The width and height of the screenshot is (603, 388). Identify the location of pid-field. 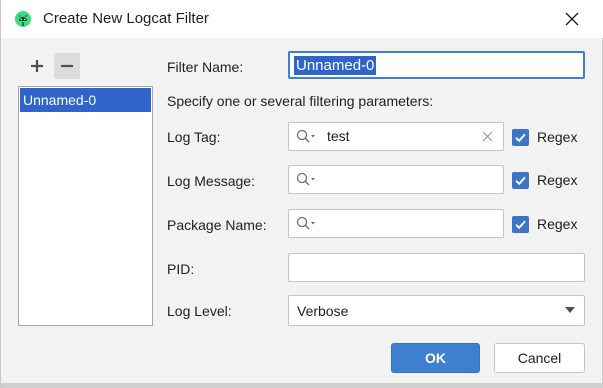
(436, 267).